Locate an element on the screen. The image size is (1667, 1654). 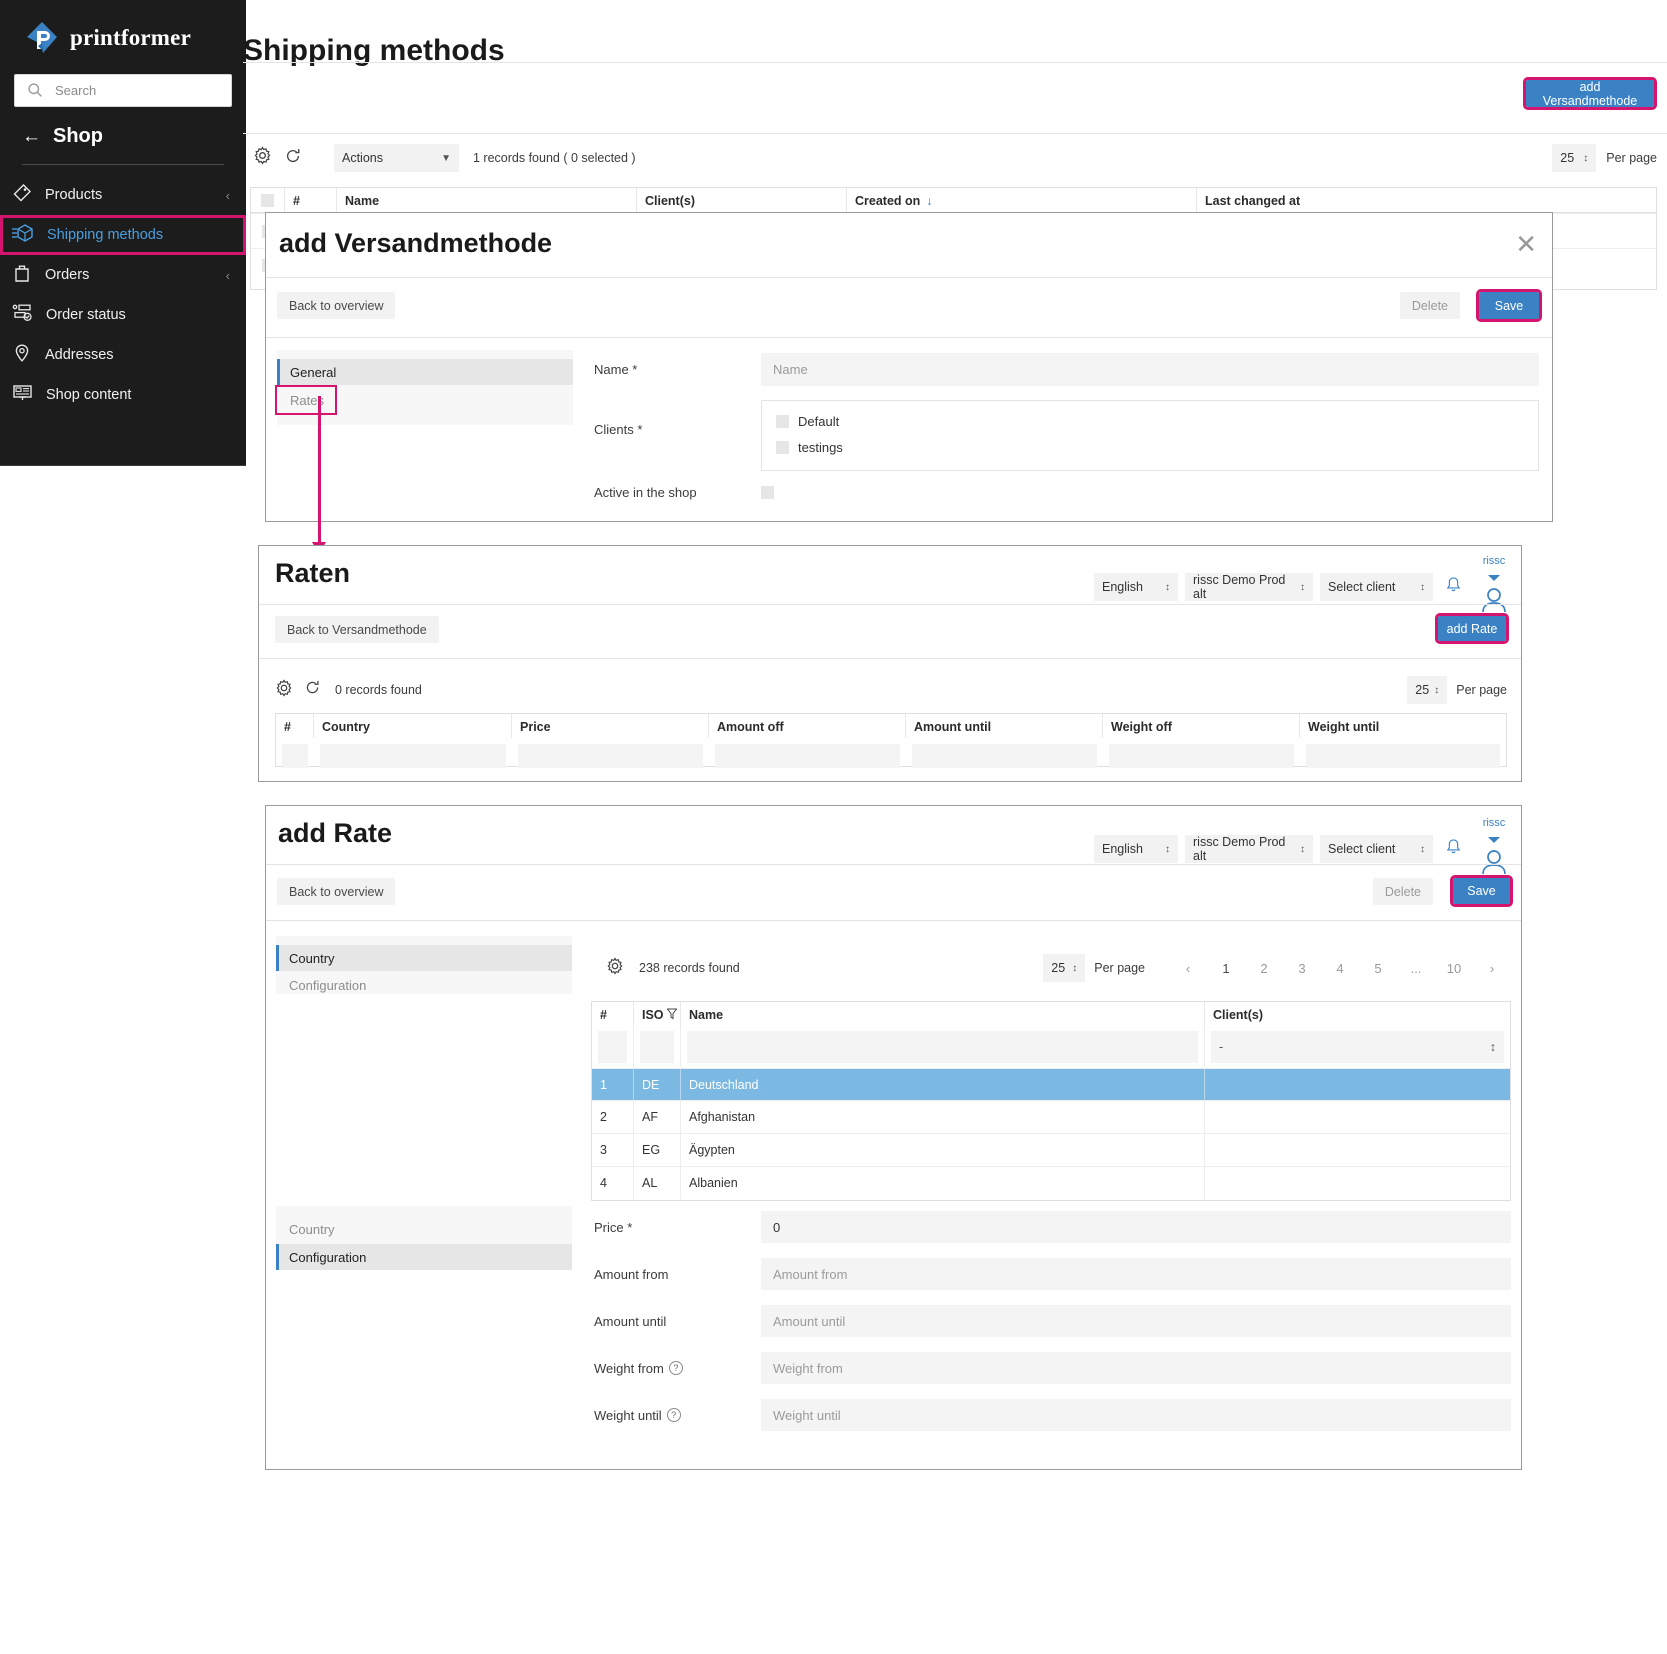
tab-rates: Rates is located at coordinates (306, 400).